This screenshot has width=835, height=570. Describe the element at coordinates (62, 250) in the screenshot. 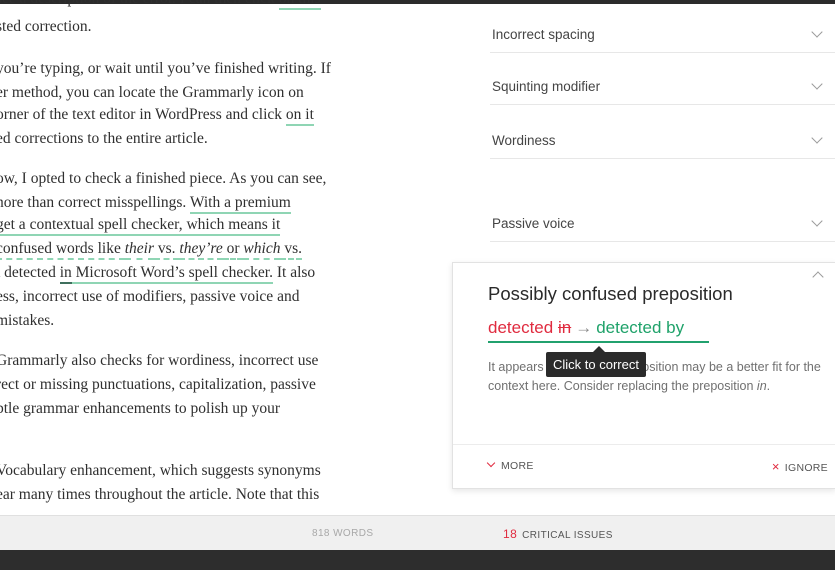

I see `flagged-text: confused words like` at that location.